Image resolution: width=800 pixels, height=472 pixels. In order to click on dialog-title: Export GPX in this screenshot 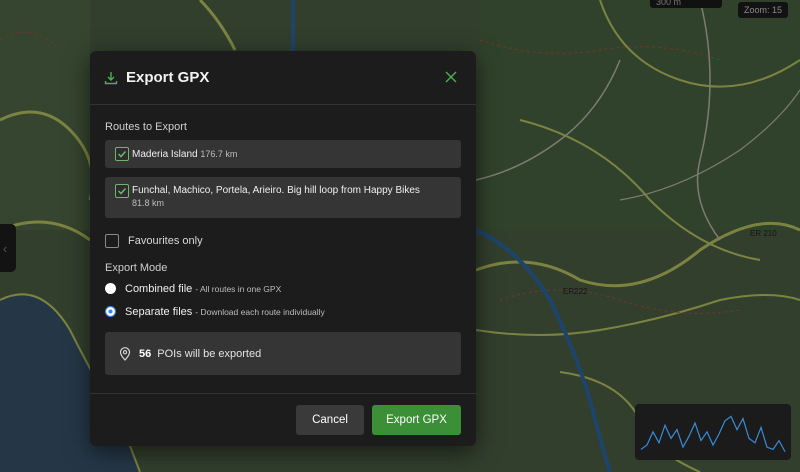, I will do `click(168, 77)`.